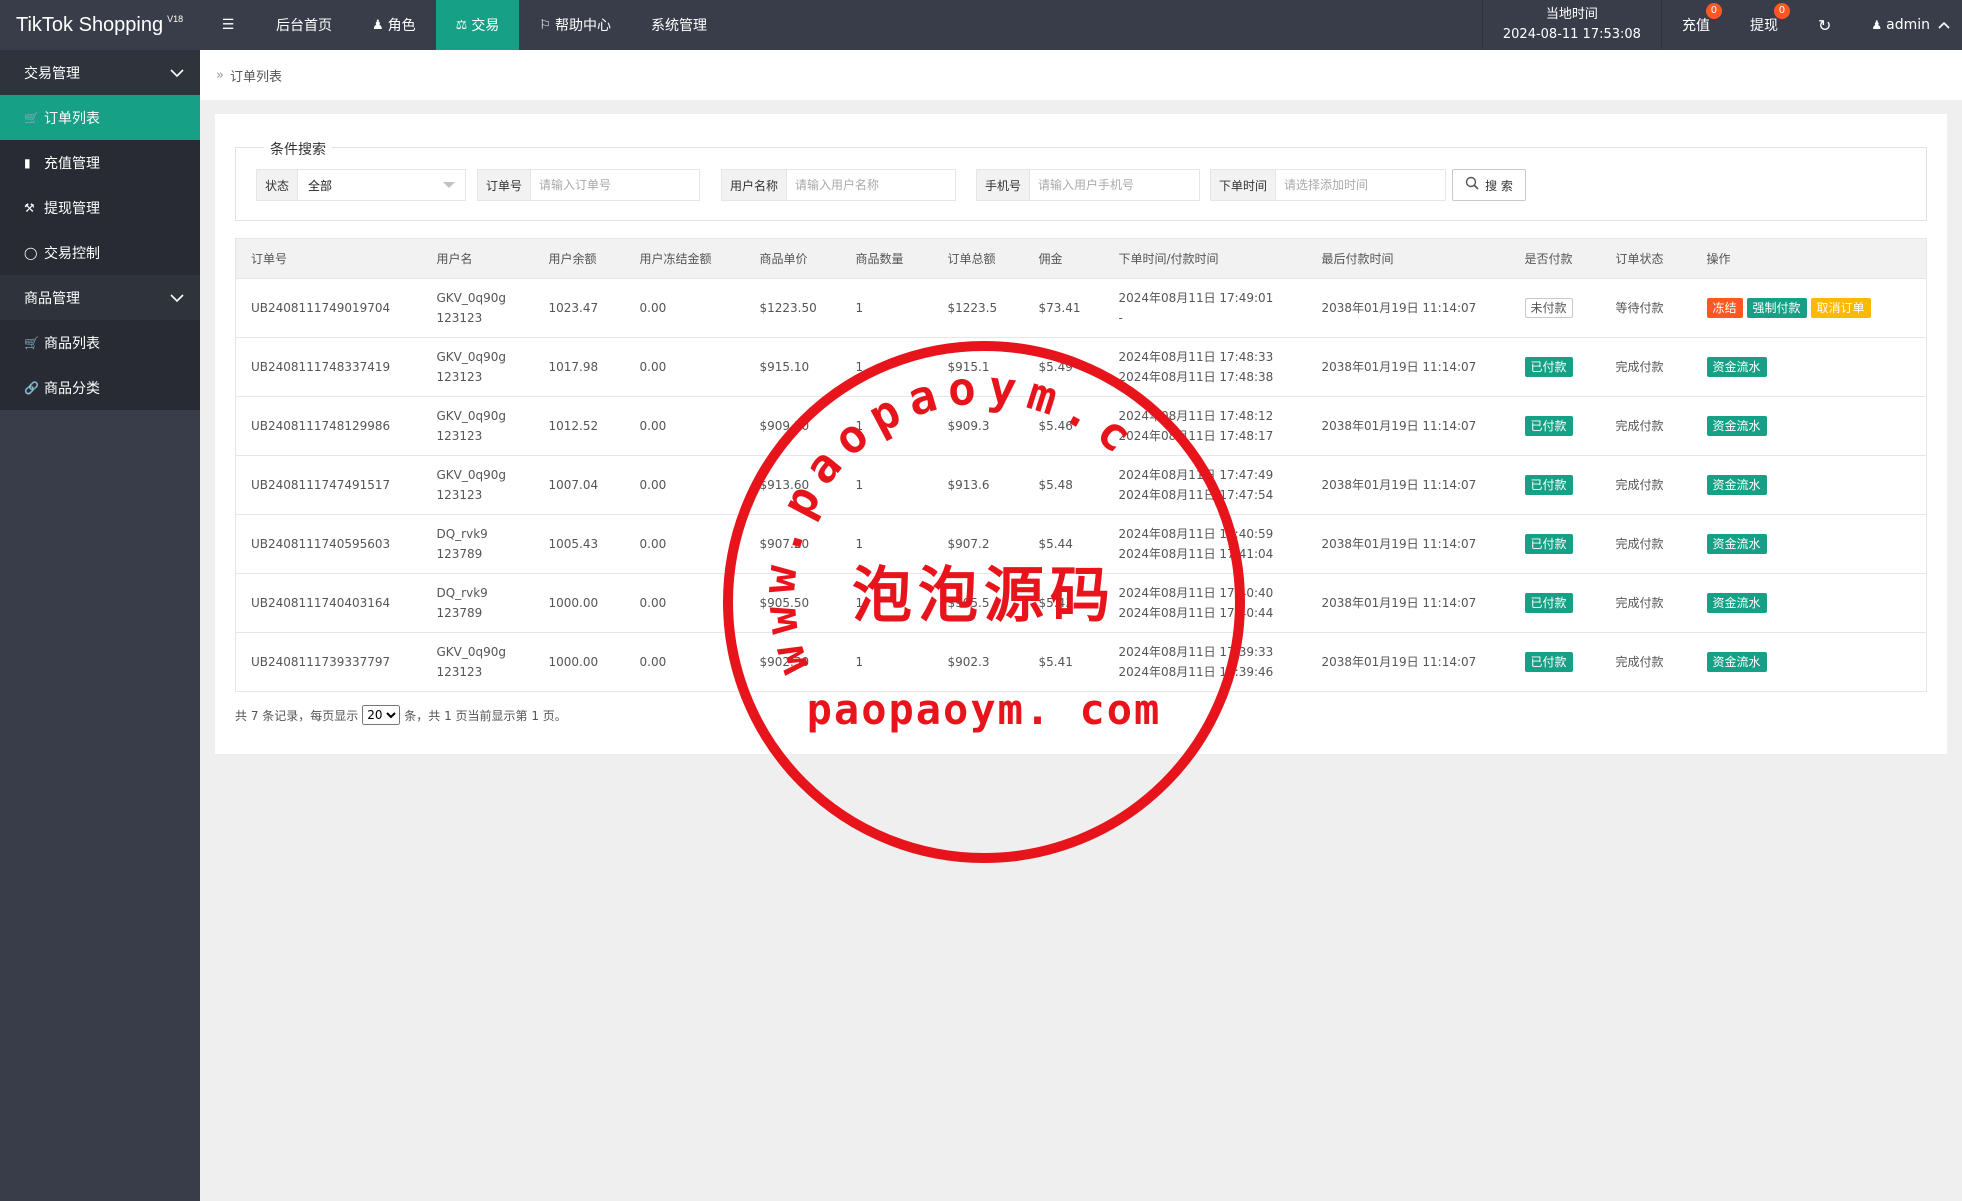 This screenshot has height=1201, width=1962. Describe the element at coordinates (886, 258) in the screenshot. I see `col-qty: 商品数量` at that location.